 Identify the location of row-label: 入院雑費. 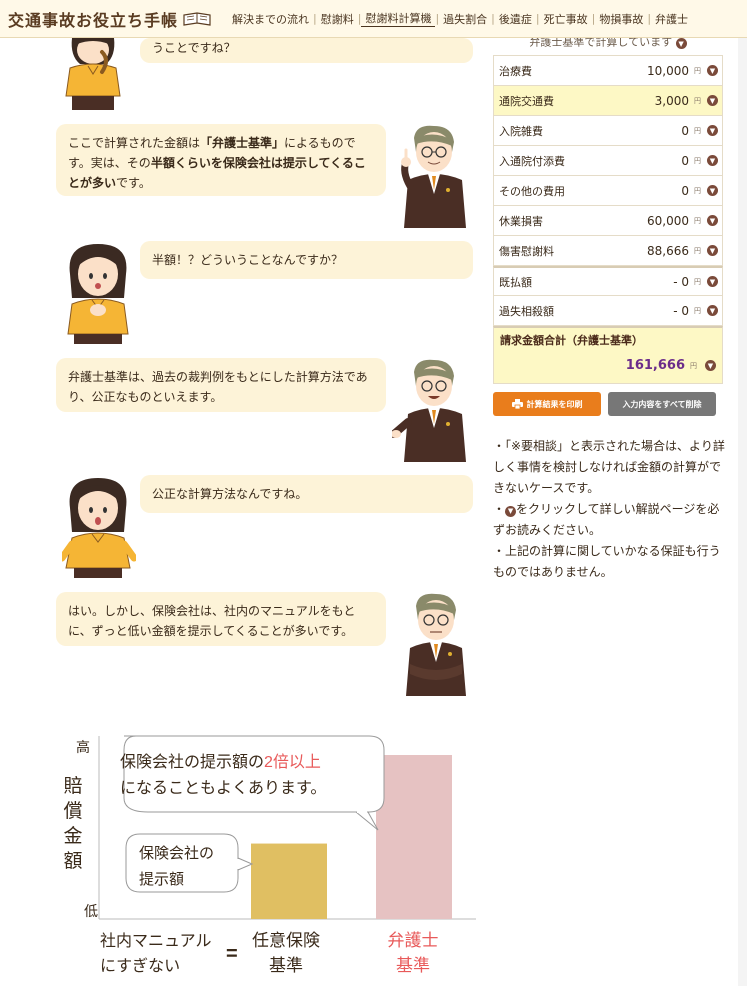
(521, 131).